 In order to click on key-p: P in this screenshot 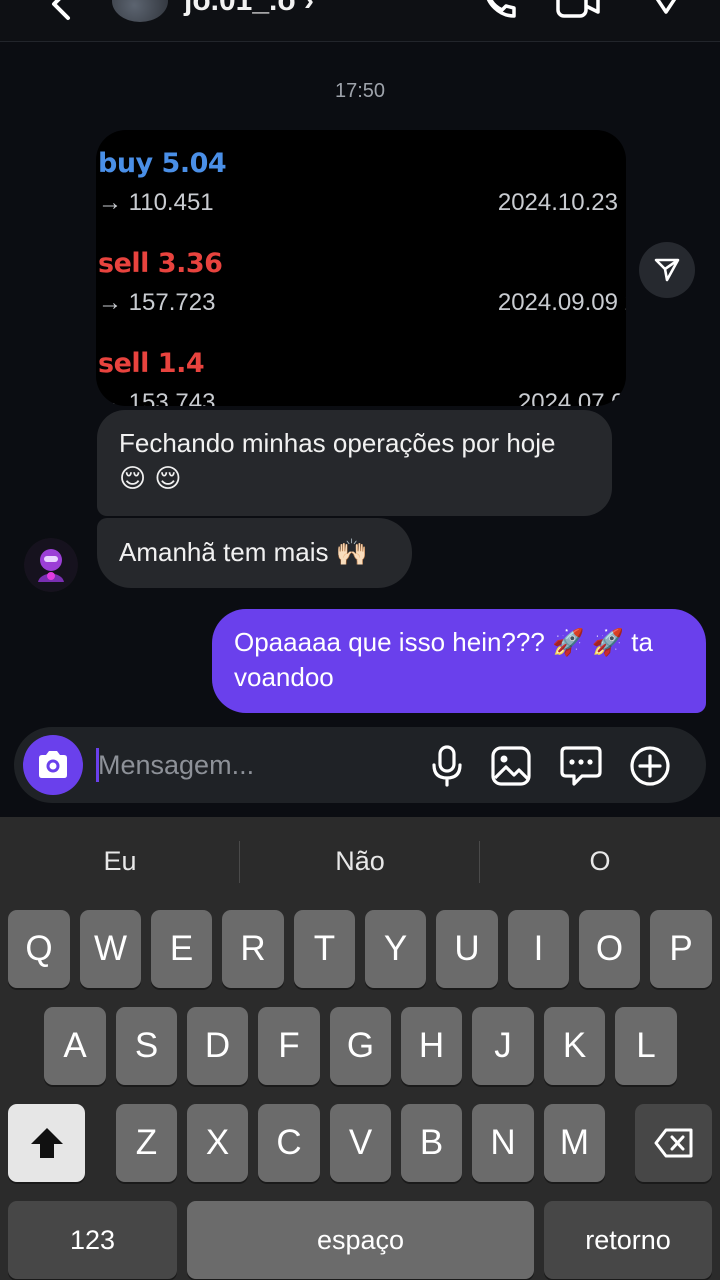, I will do `click(681, 949)`.